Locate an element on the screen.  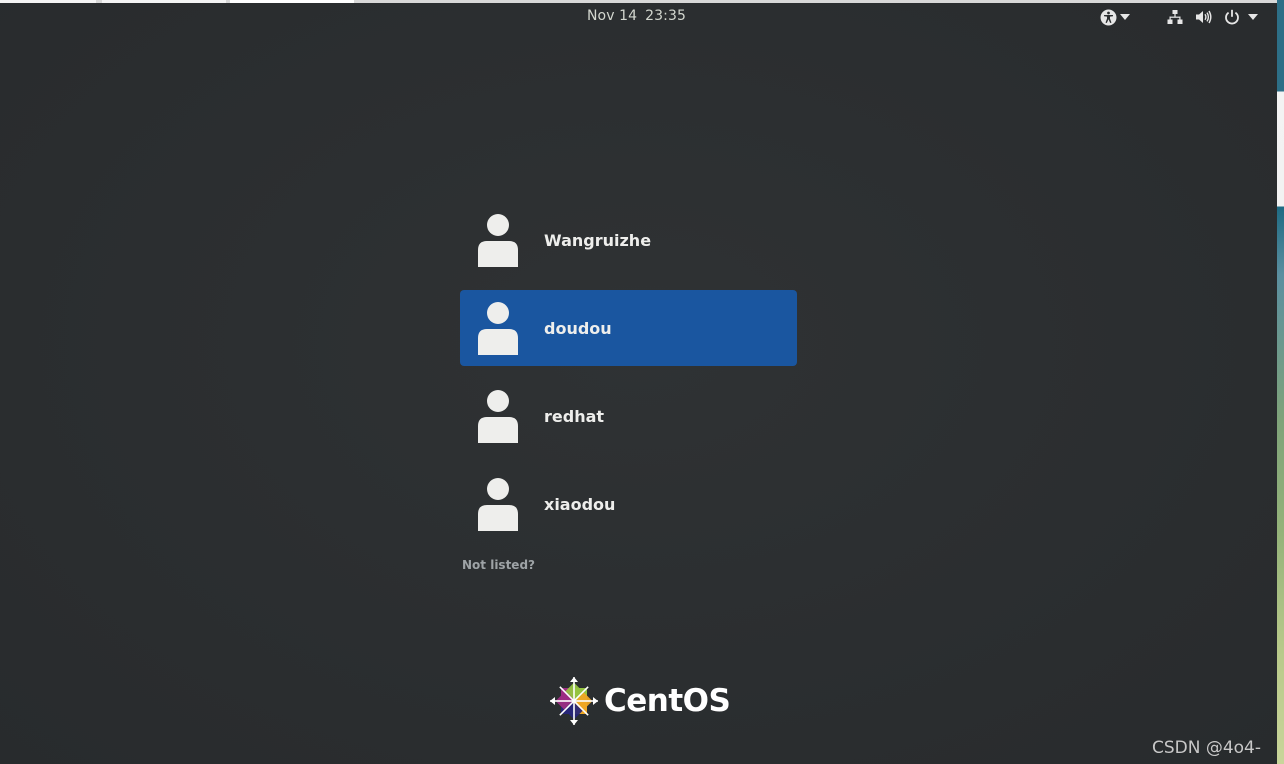
accessibility-menu is located at coordinates (1115, 17).